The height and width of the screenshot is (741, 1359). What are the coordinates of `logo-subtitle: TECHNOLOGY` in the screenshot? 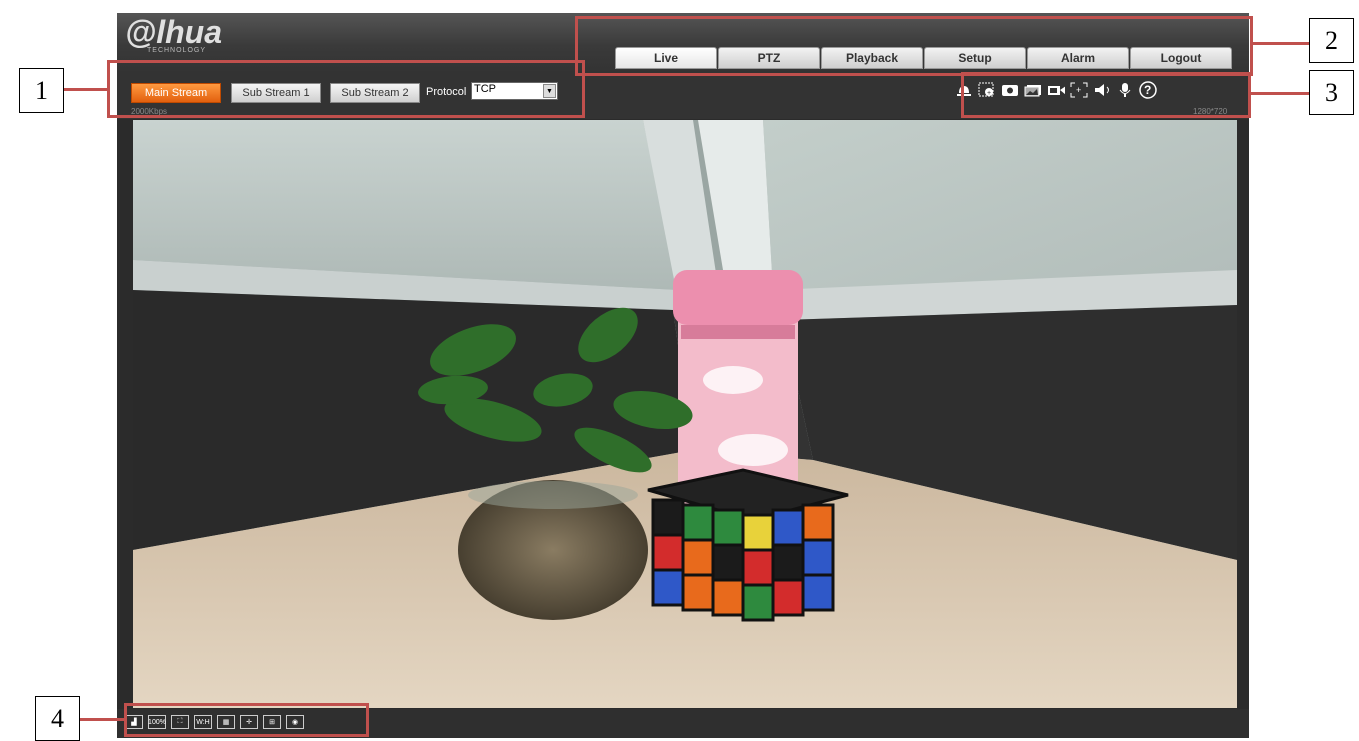 It's located at (177, 50).